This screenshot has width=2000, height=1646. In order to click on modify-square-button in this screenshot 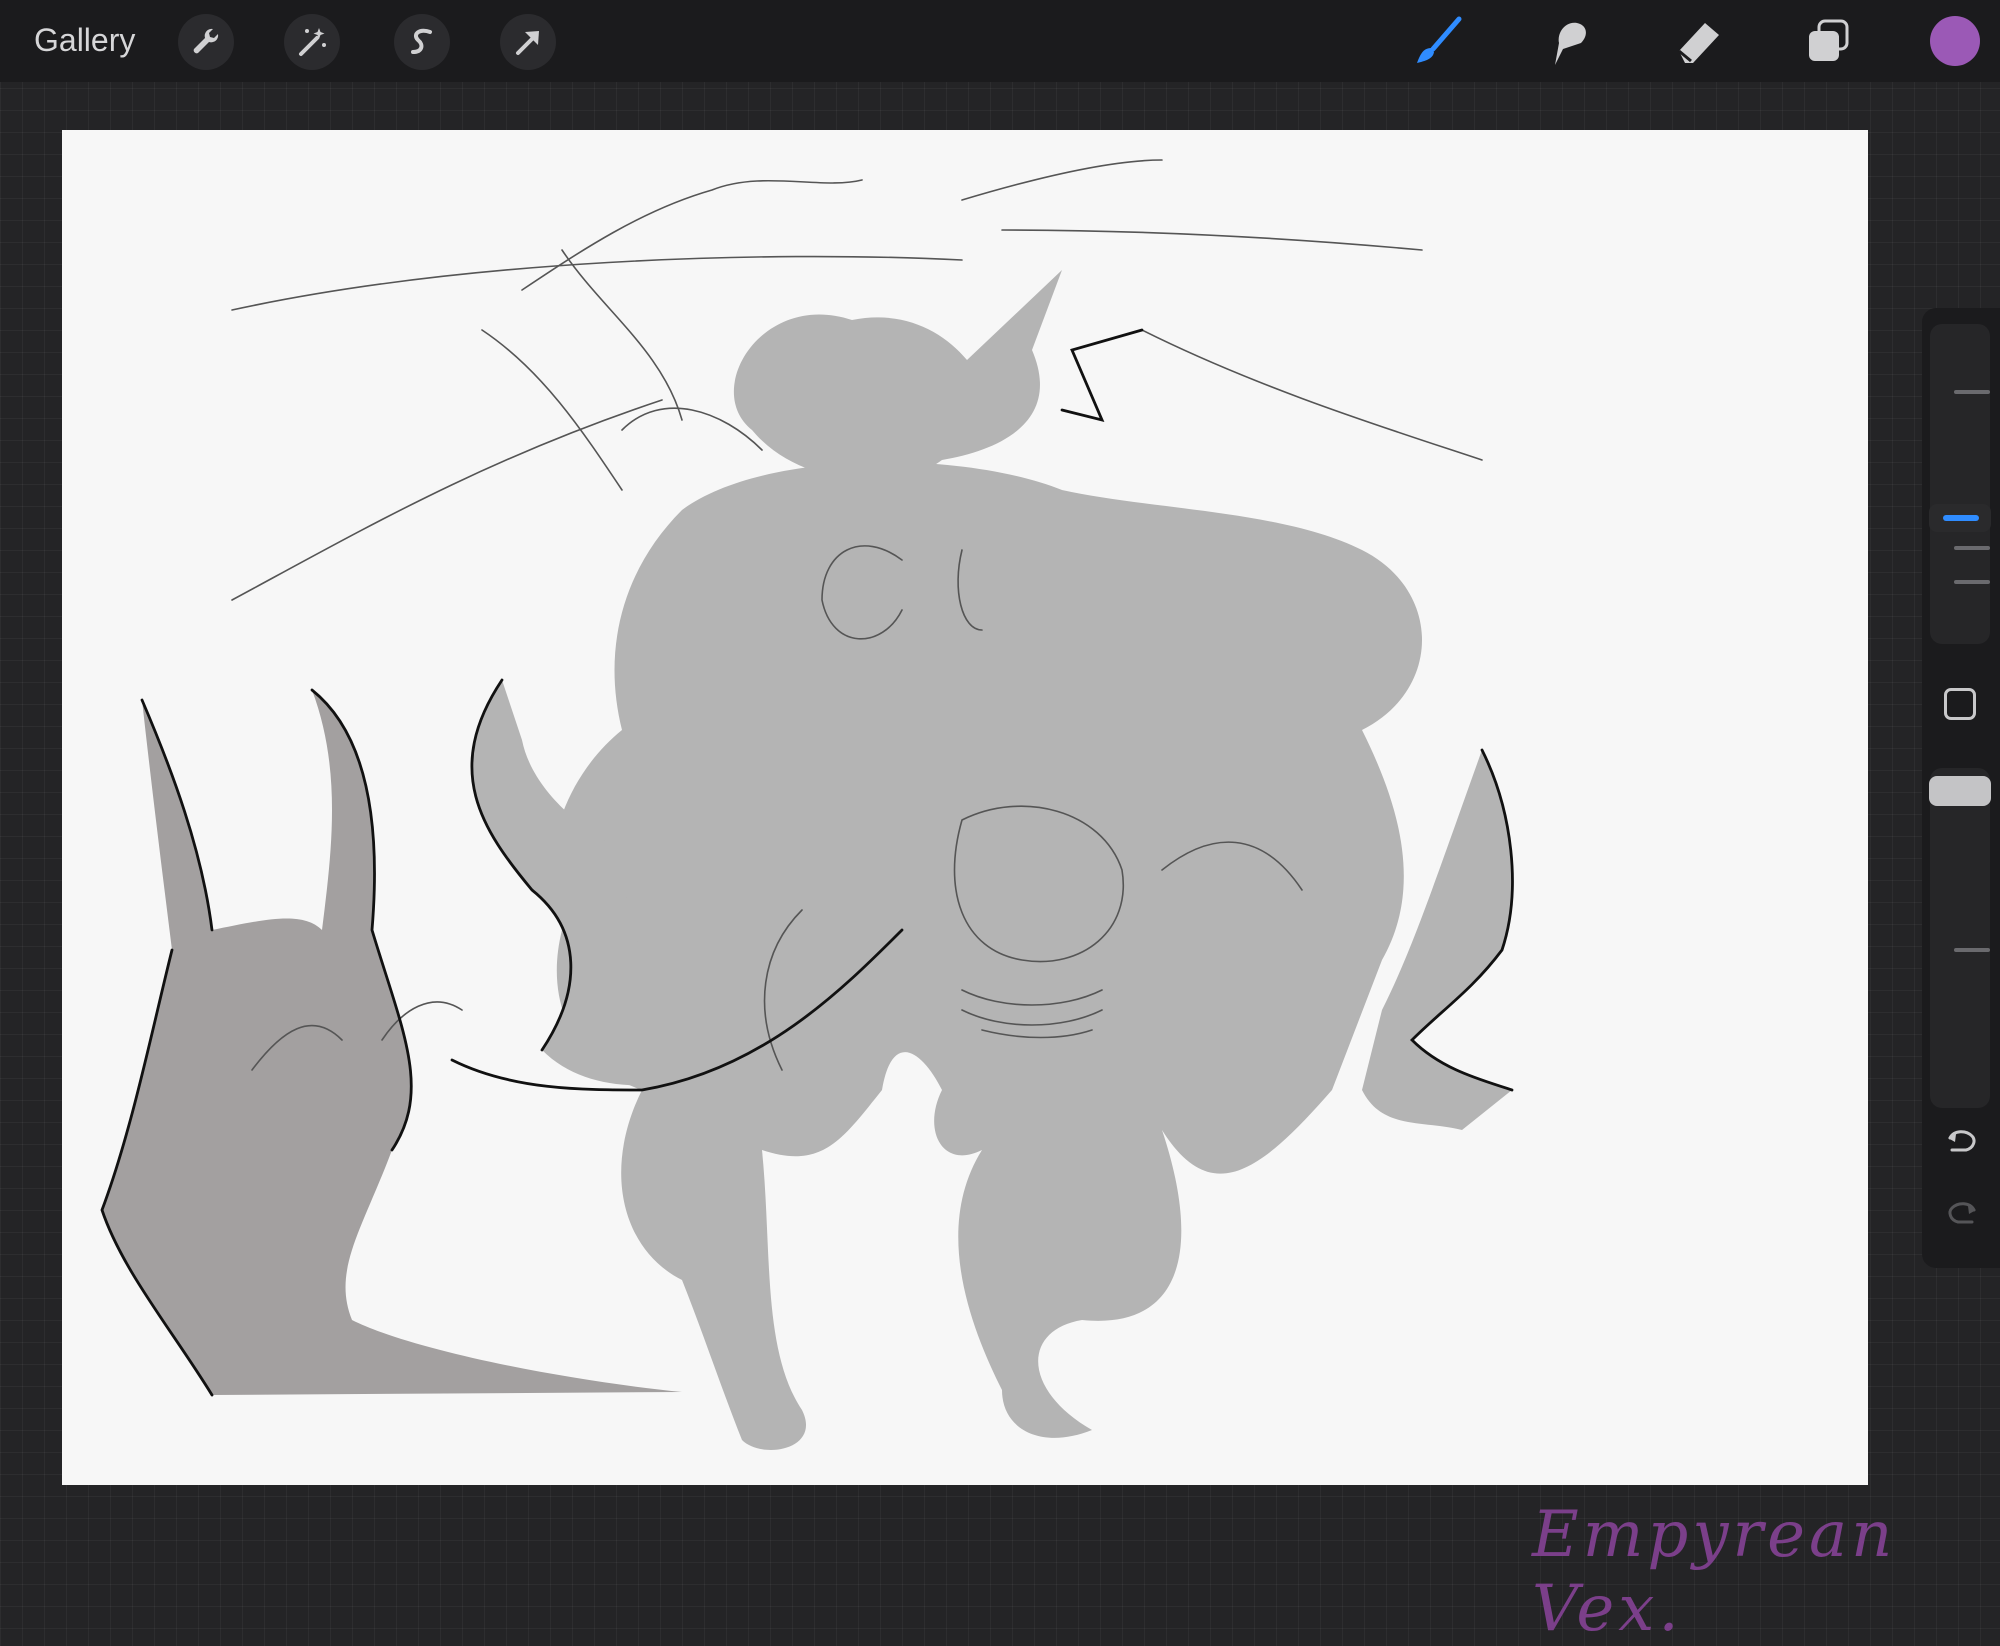, I will do `click(1960, 704)`.